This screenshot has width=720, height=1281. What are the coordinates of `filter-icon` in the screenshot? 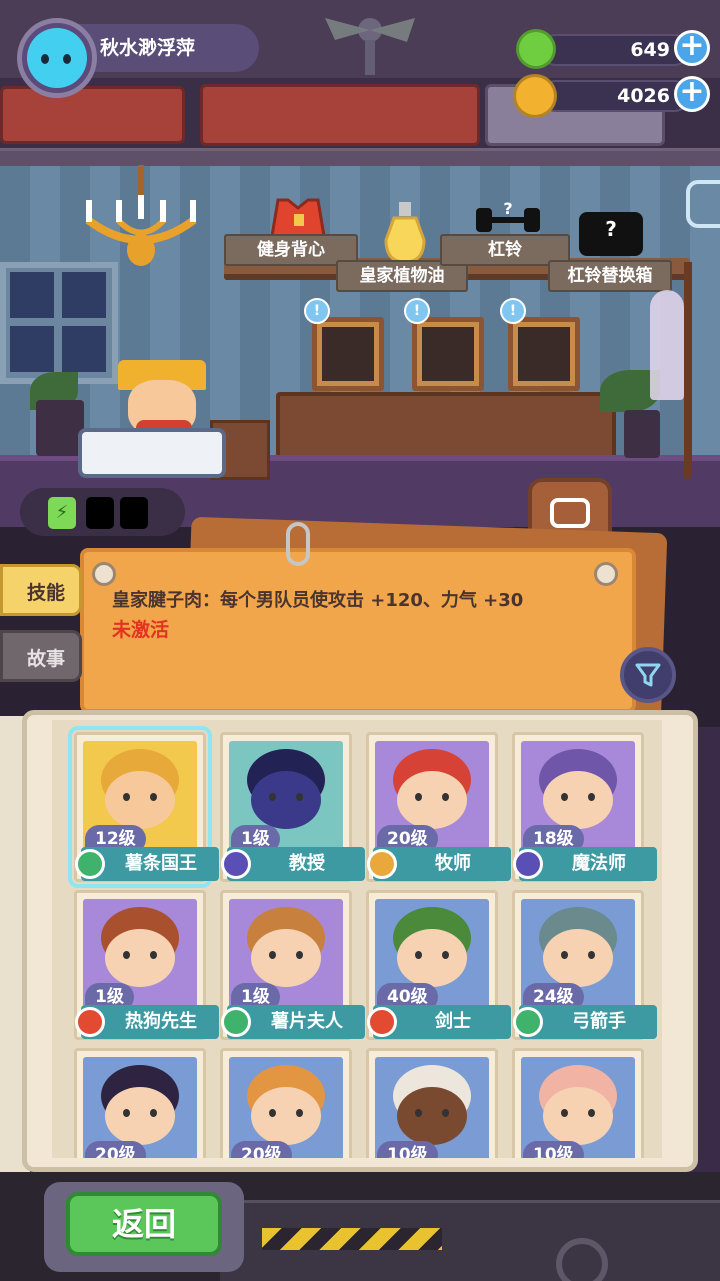 It's located at (648, 675).